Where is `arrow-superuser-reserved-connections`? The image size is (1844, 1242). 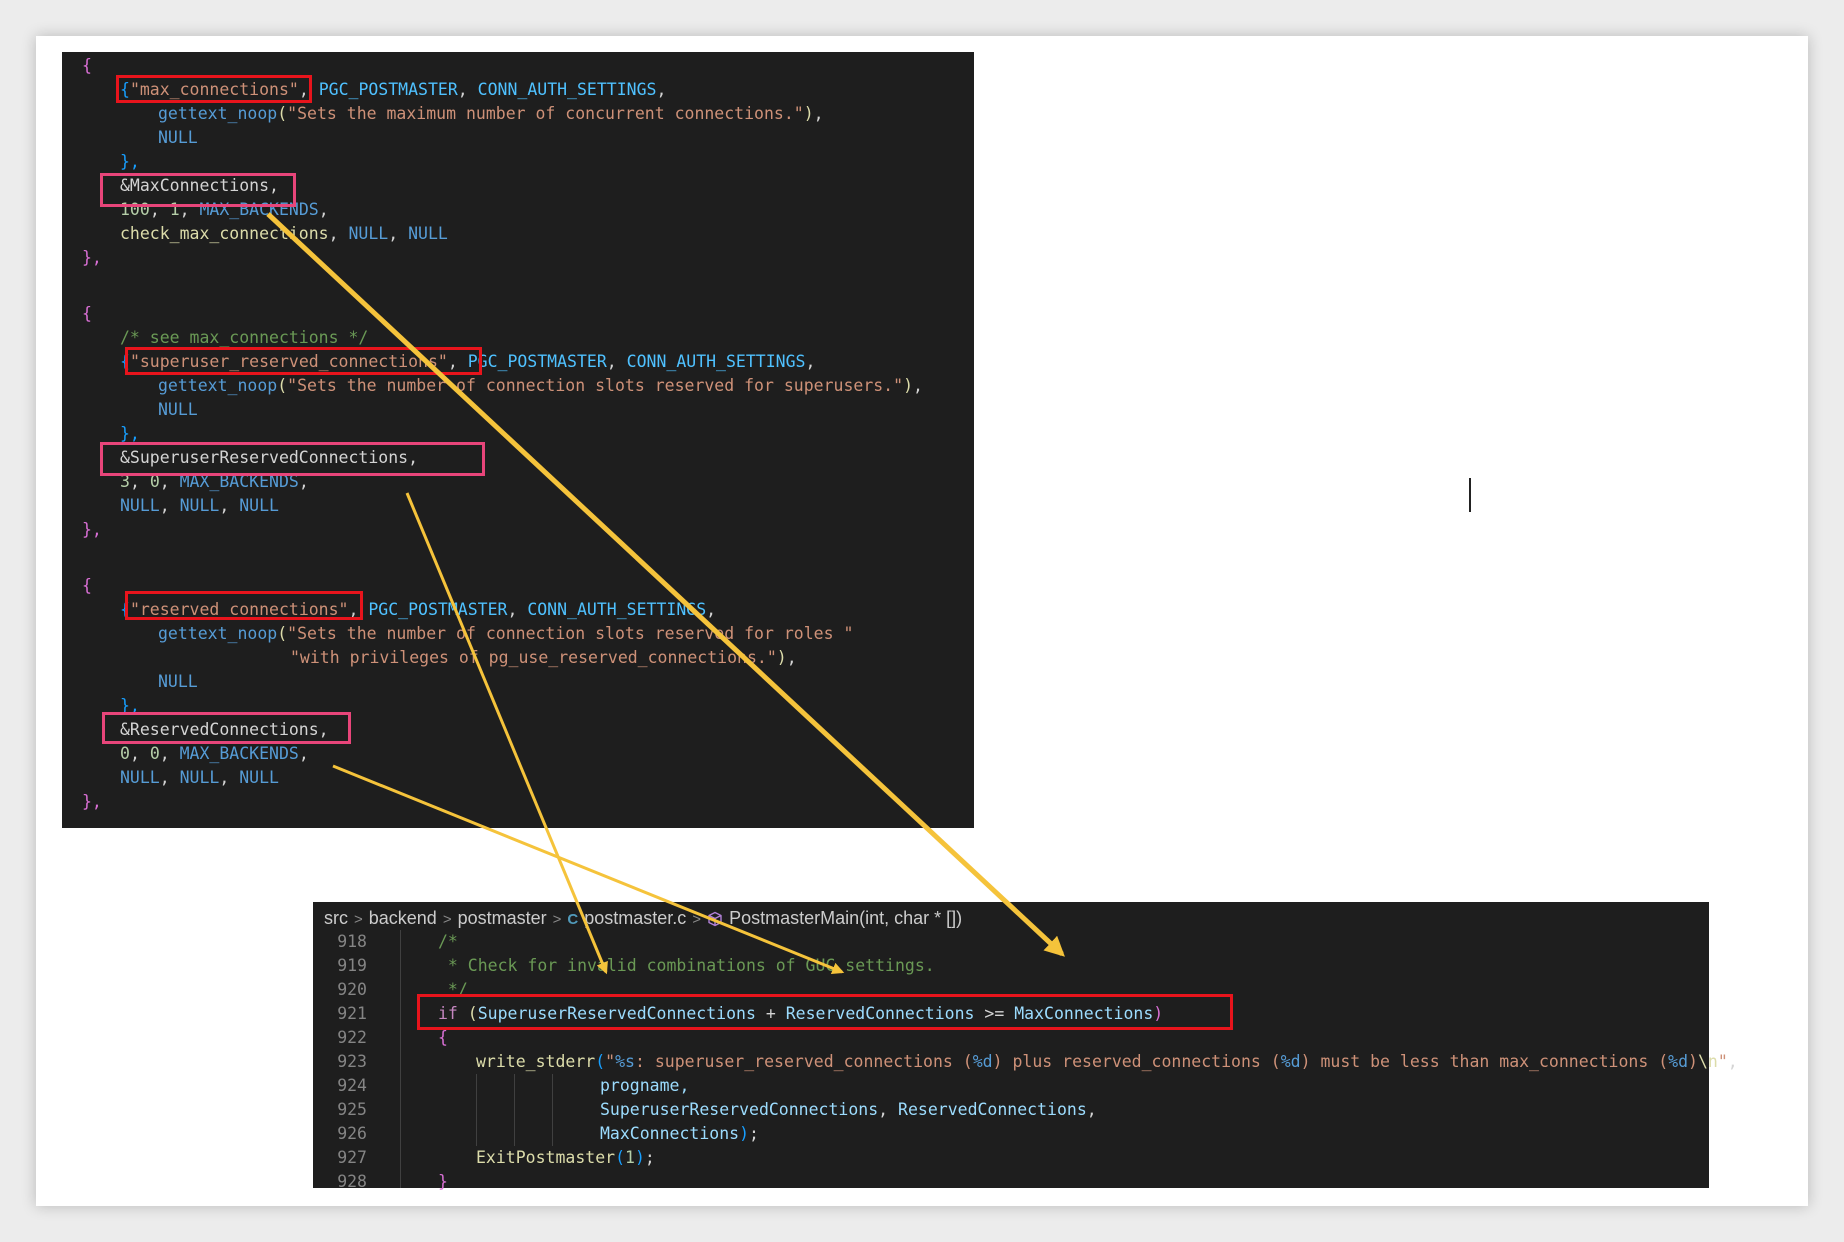
arrow-superuser-reserved-connections is located at coordinates (506, 733).